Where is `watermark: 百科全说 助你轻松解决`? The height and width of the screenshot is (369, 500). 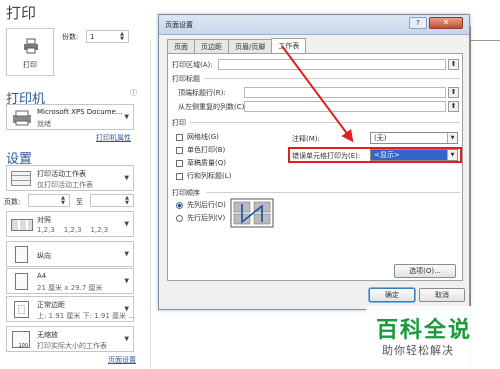 watermark: 百科全说 助你轻松解决 is located at coordinates (433, 337).